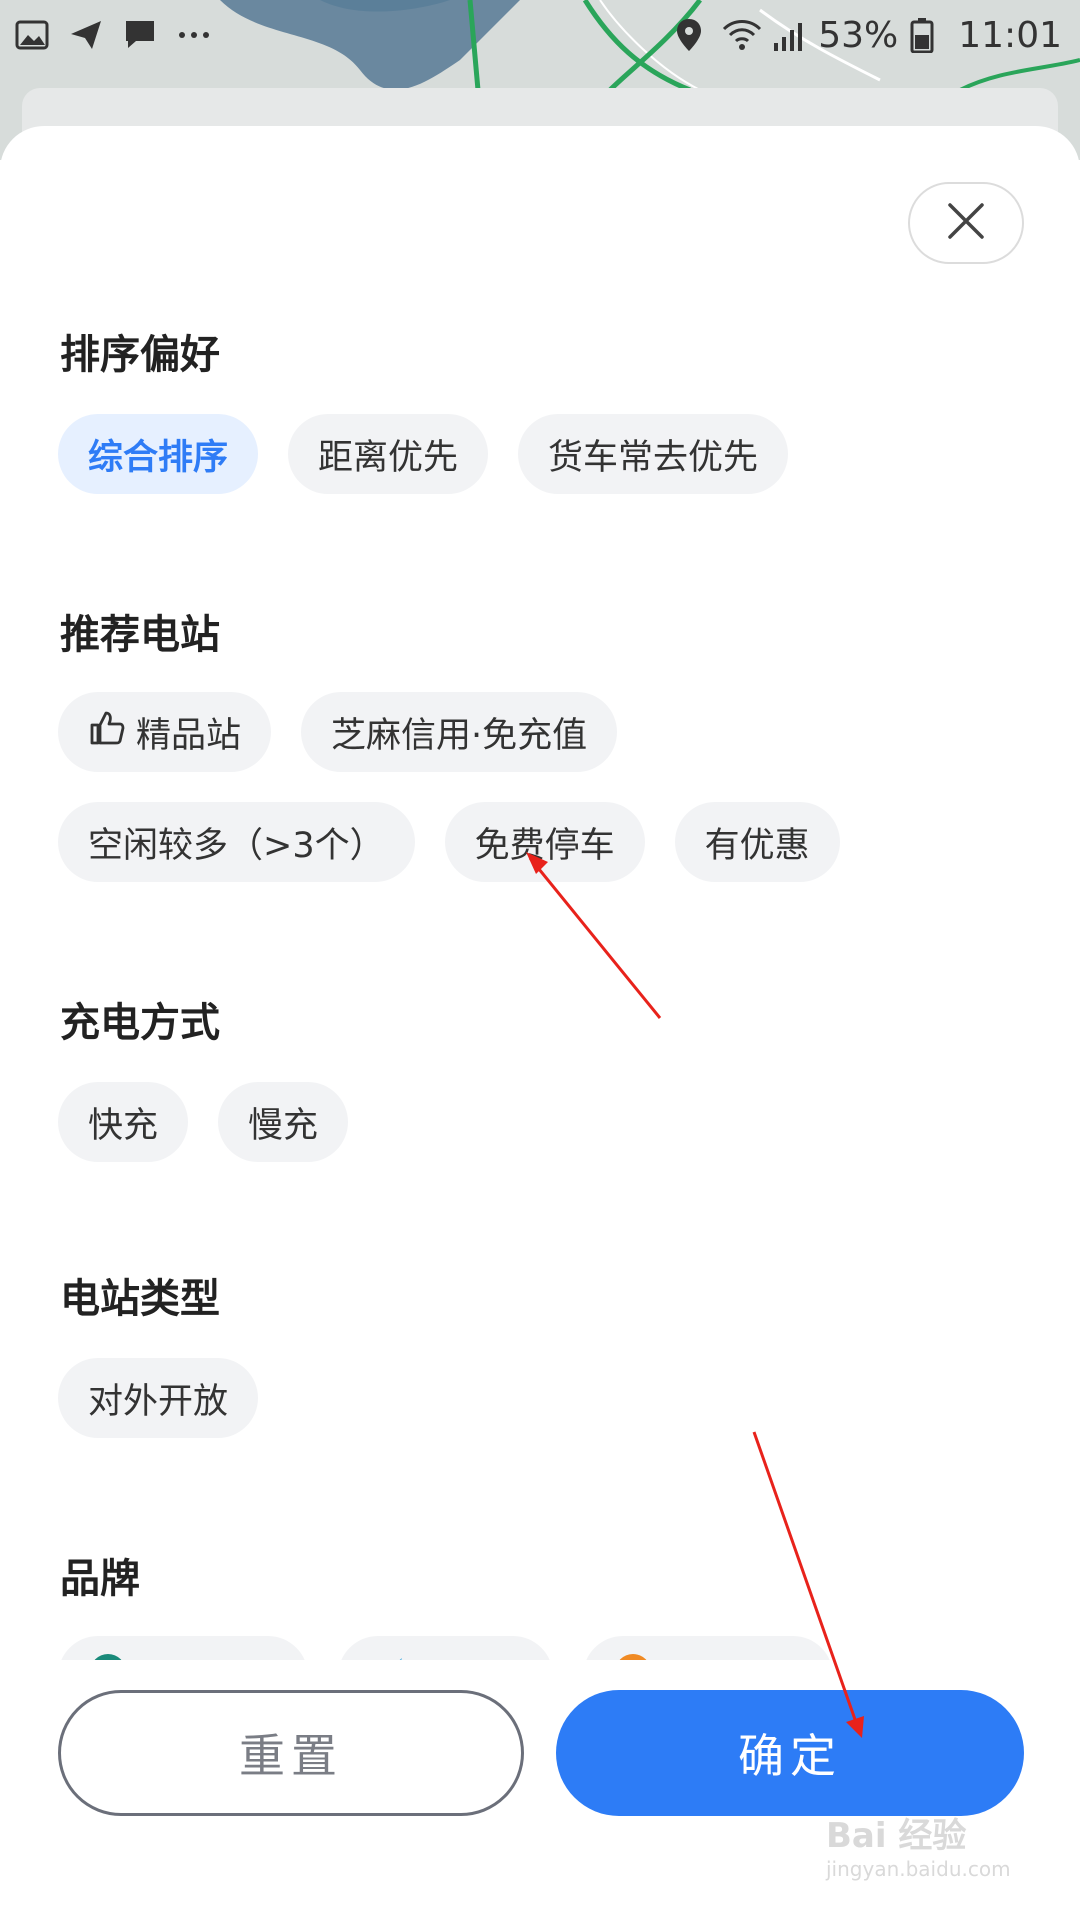 This screenshot has width=1080, height=1920. I want to click on chip-has-discount: 有优惠, so click(757, 842).